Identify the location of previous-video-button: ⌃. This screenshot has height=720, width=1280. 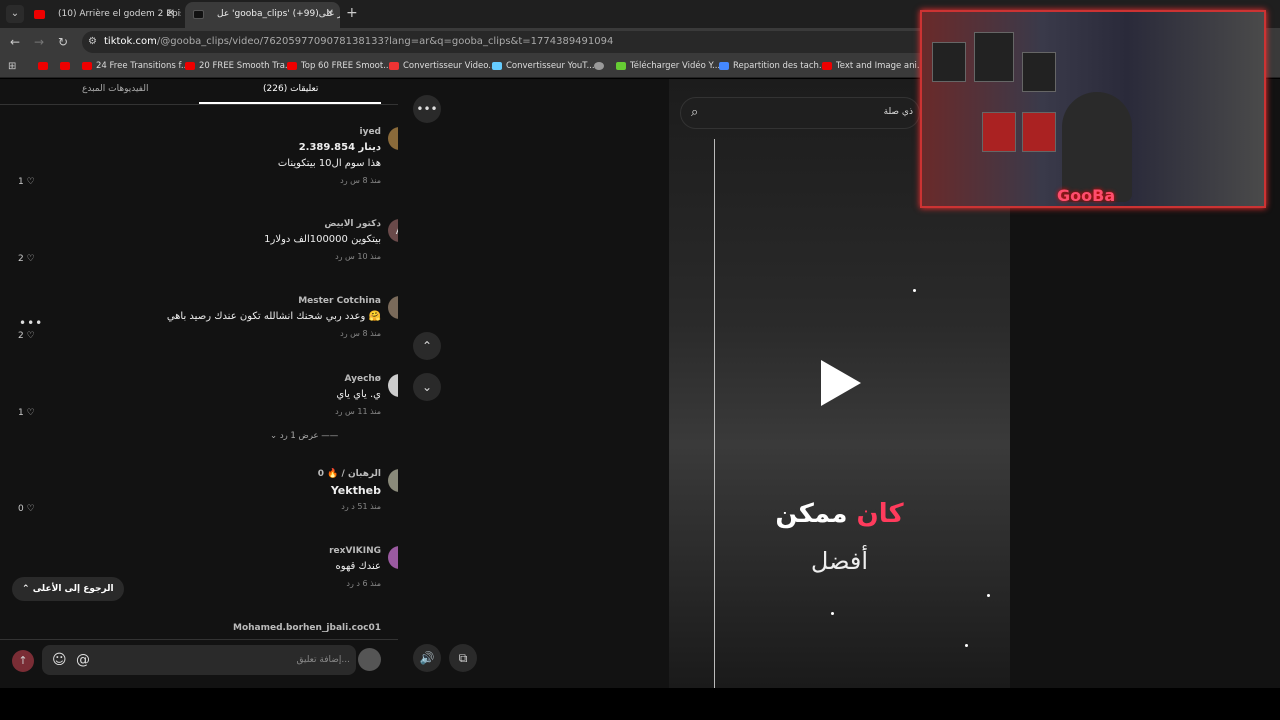
(427, 346).